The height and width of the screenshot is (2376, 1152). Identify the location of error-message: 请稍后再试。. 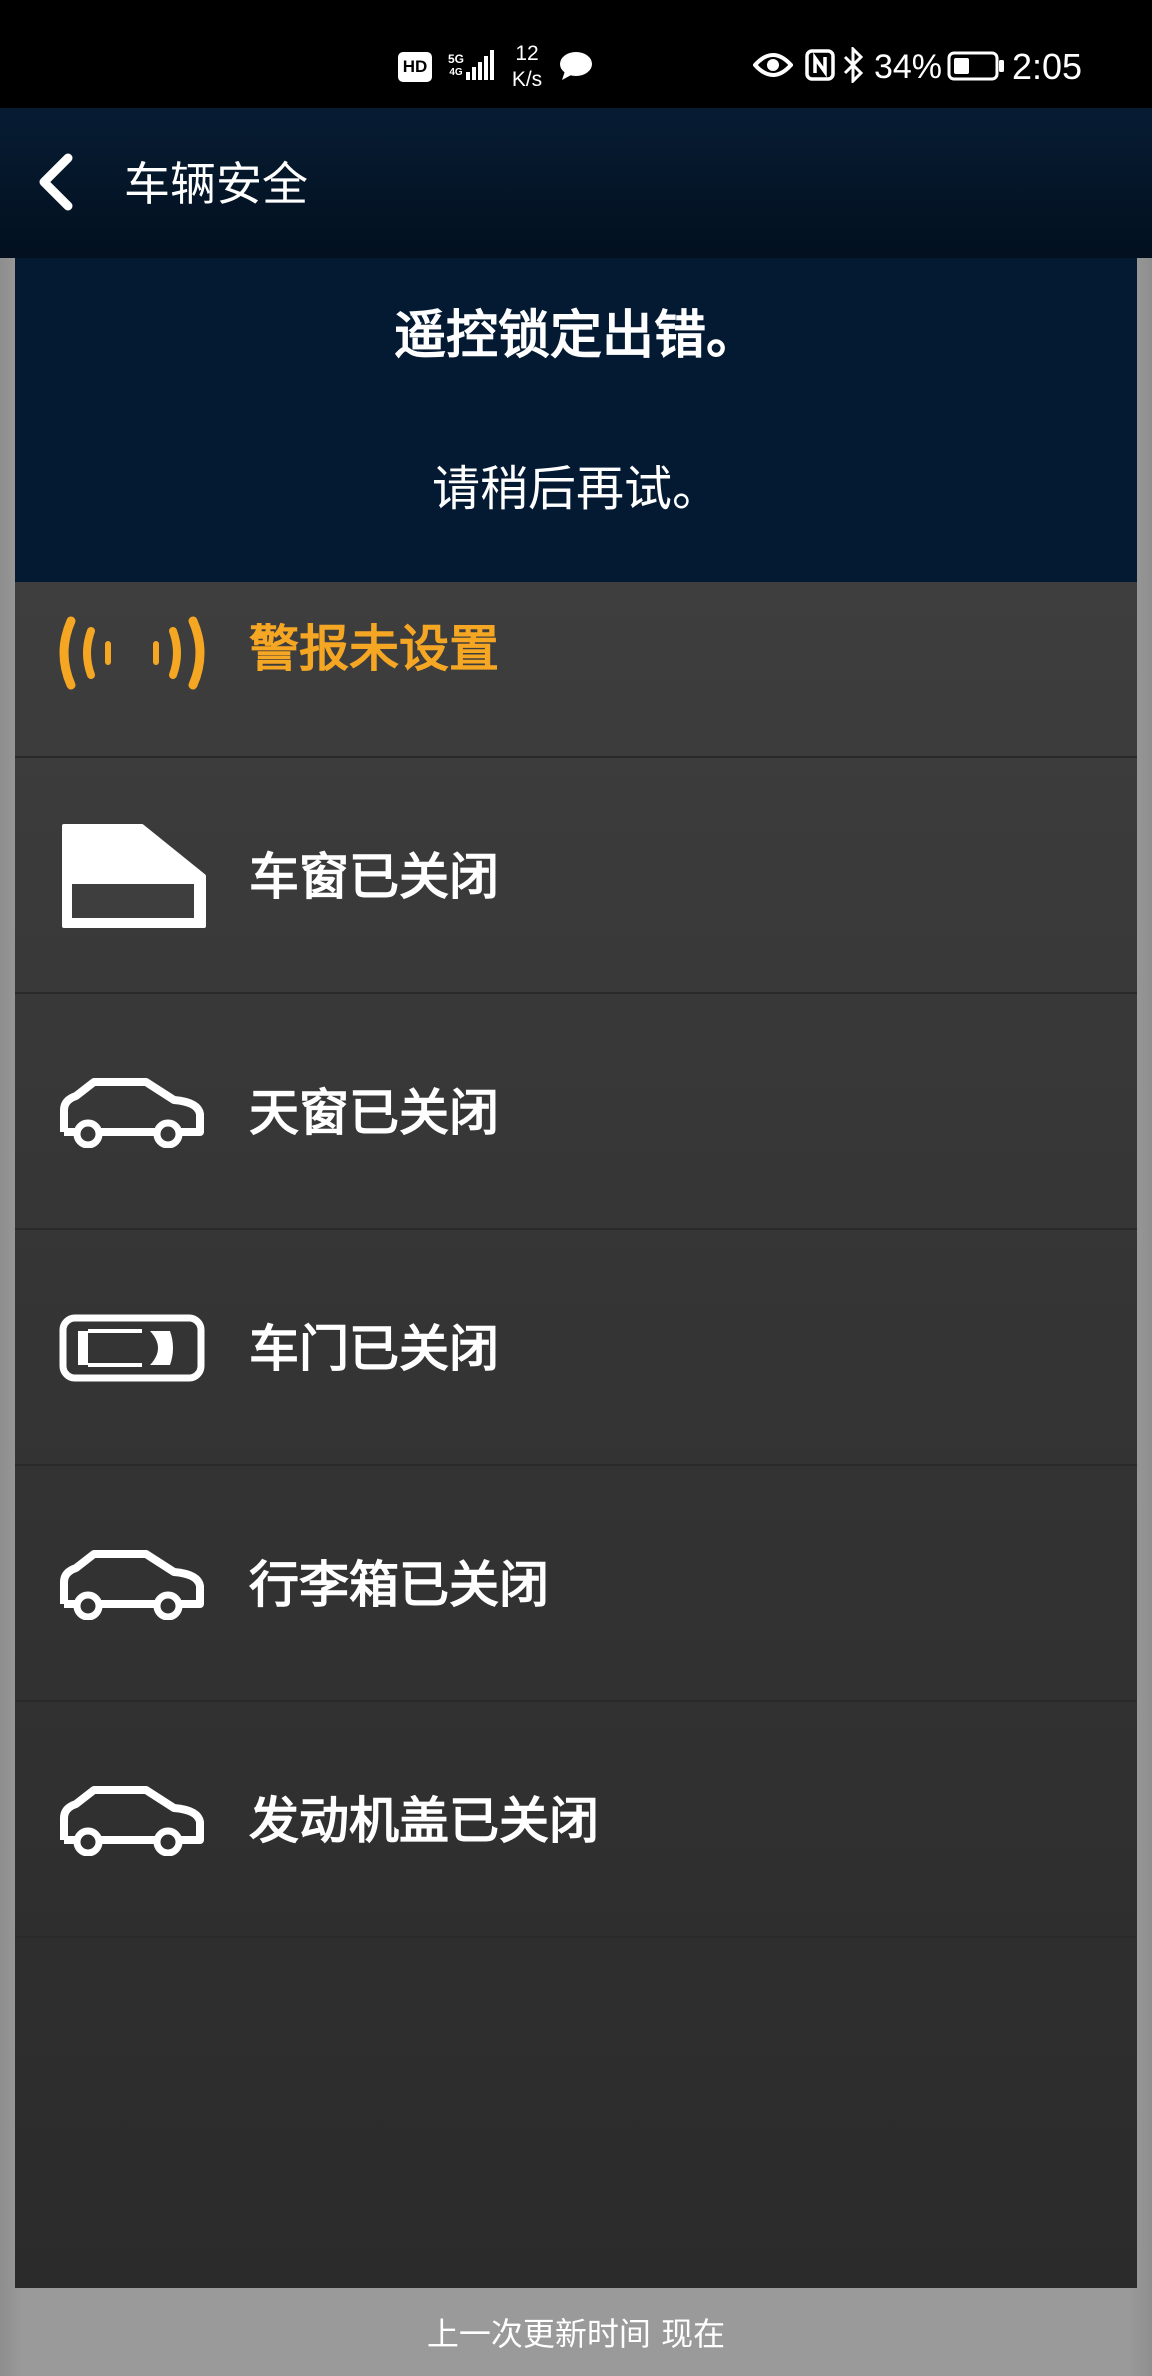
(575, 489).